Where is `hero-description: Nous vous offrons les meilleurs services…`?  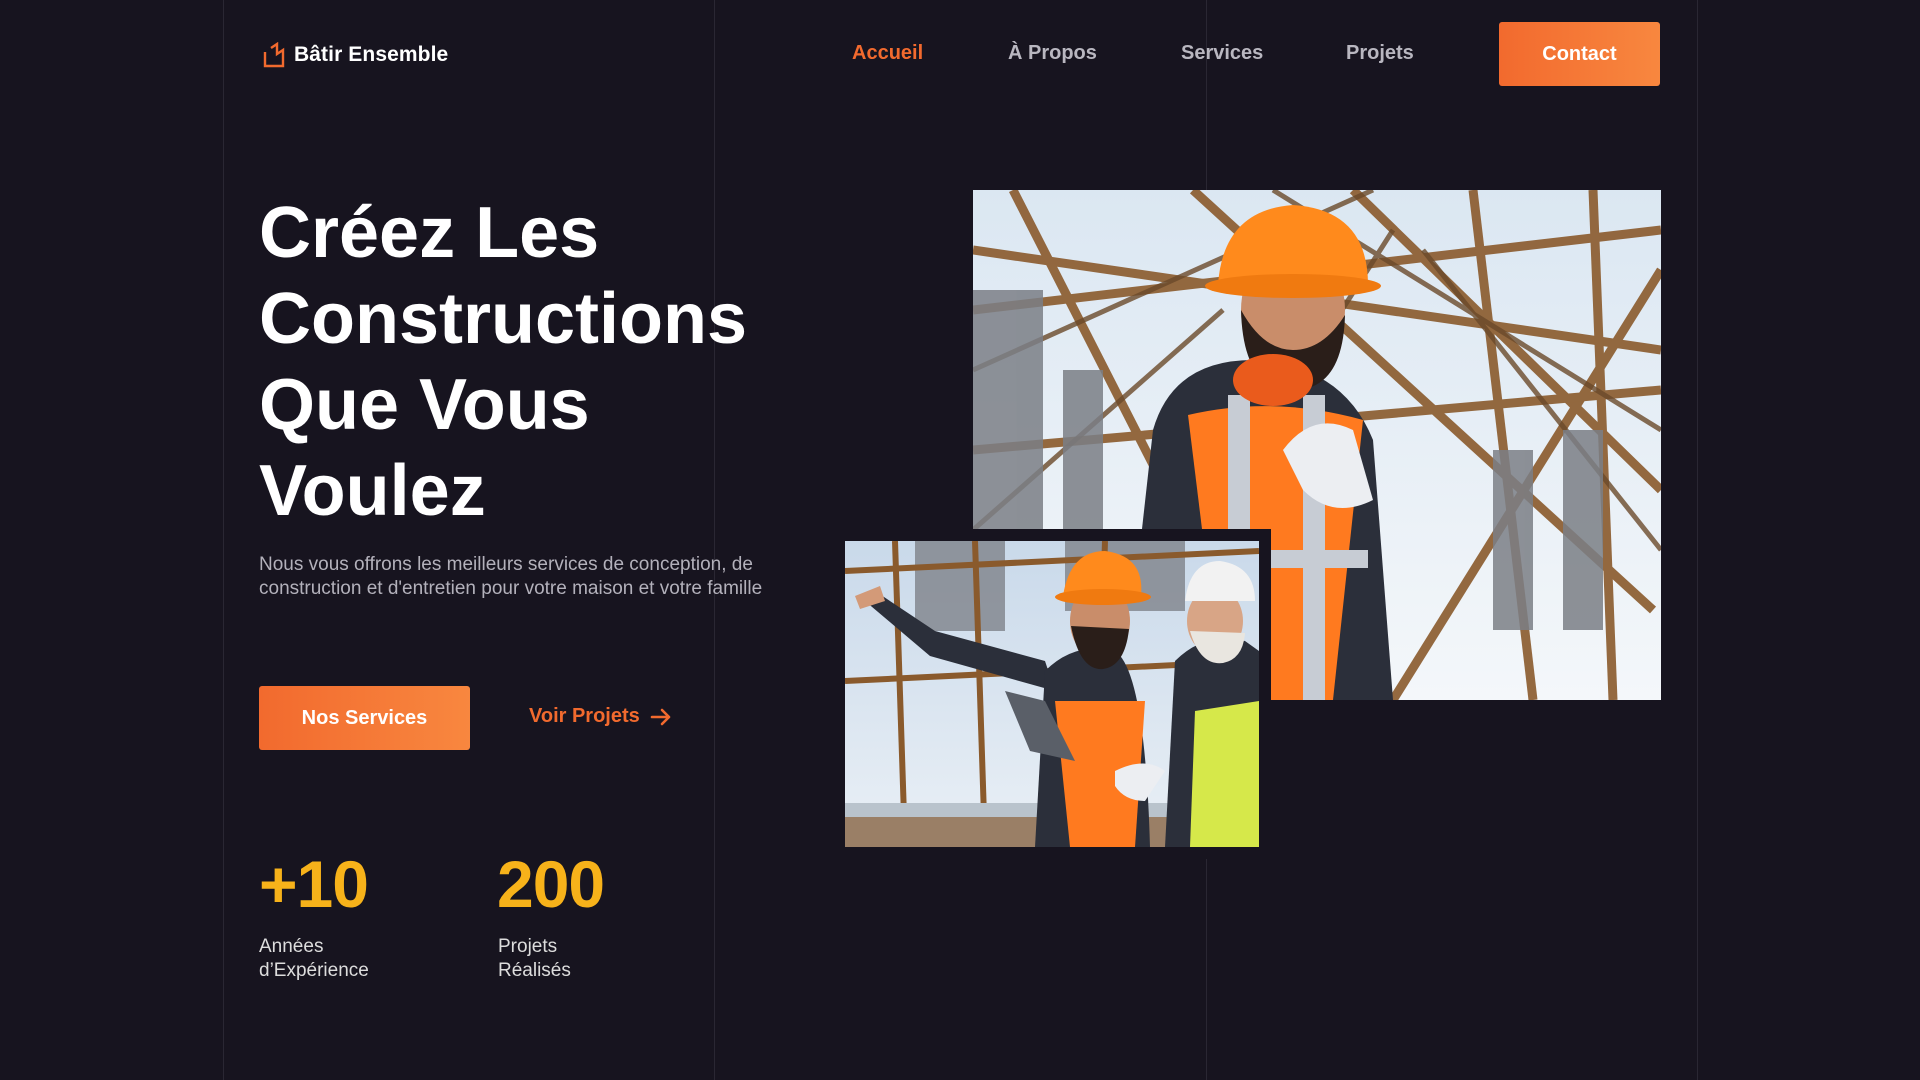
hero-description: Nous vous offrons les meilleurs services… is located at coordinates (511, 576).